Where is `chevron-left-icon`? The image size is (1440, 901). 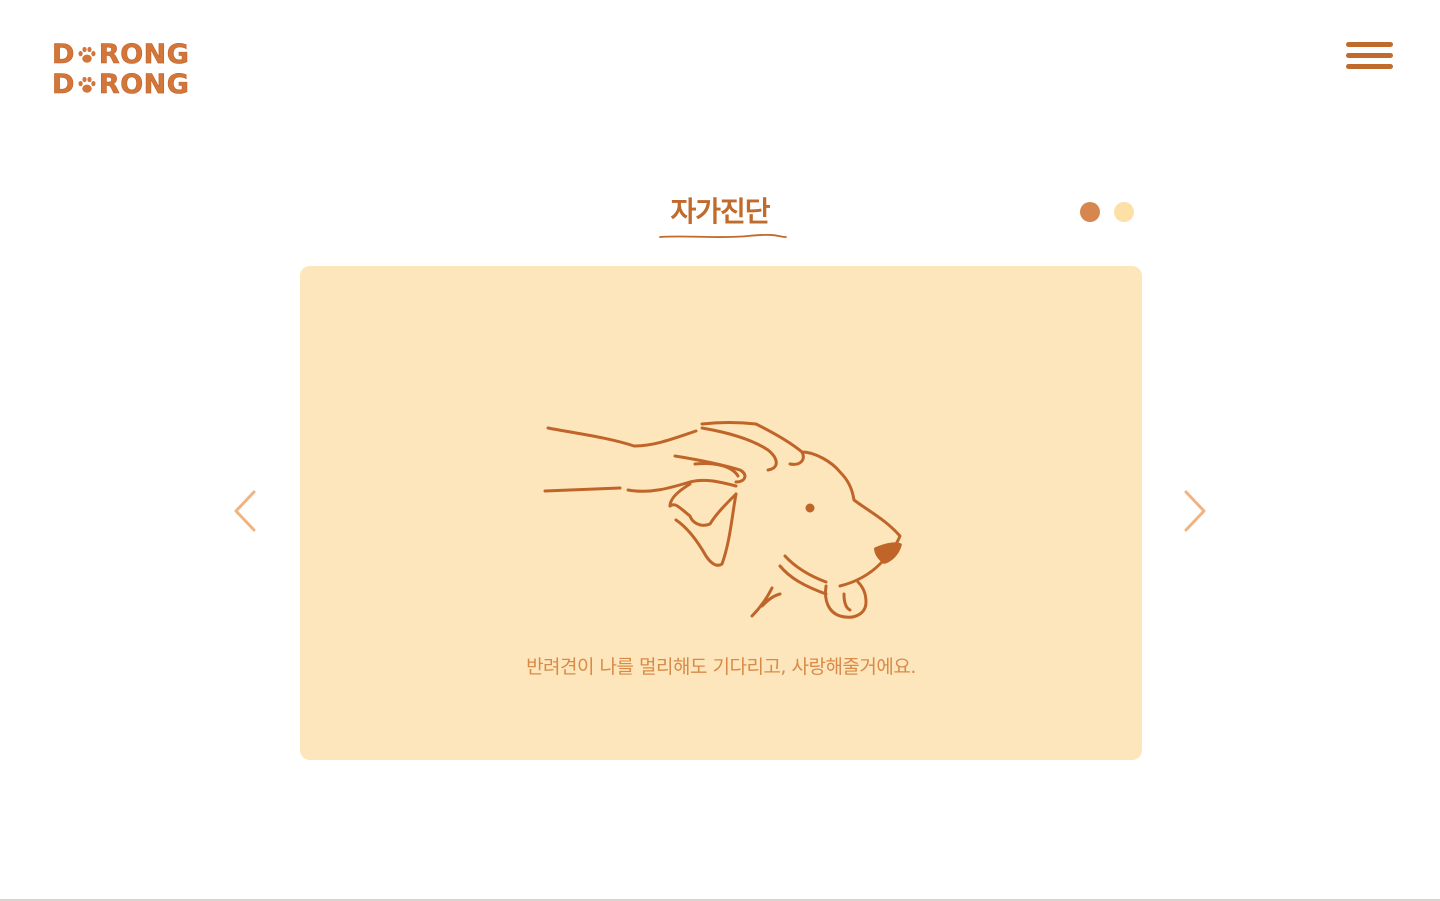 chevron-left-icon is located at coordinates (245, 511).